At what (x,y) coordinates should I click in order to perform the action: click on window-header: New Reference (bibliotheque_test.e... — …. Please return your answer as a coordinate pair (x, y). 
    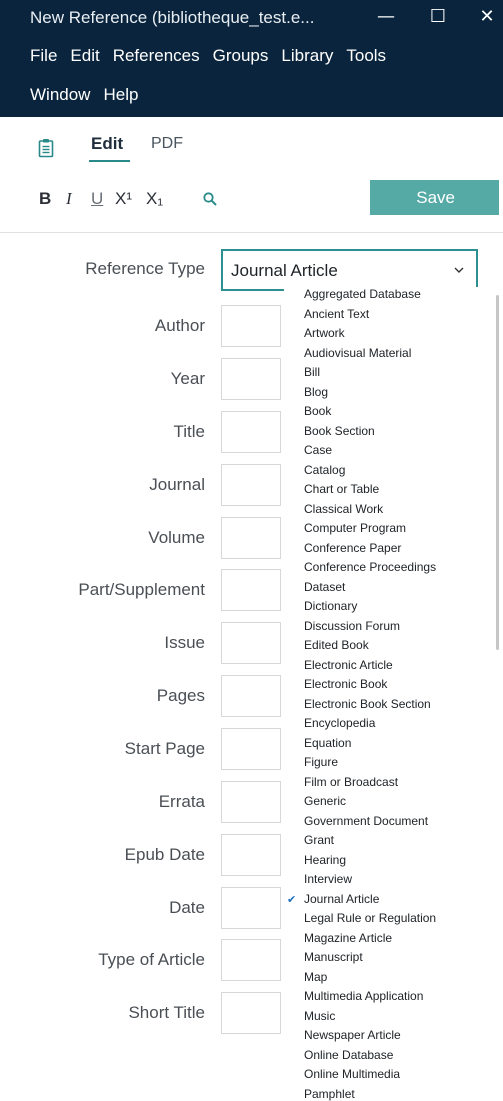
    Looking at the image, I should click on (251, 58).